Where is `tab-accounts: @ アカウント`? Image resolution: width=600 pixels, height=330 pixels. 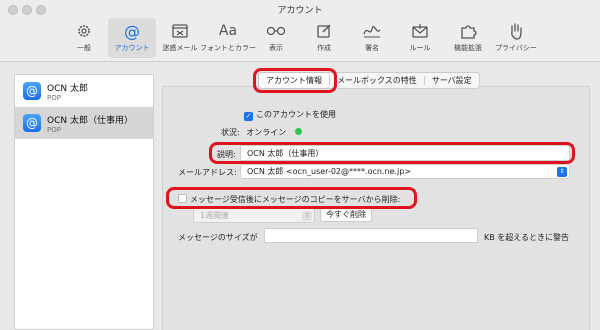 tab-accounts: @ アカウント is located at coordinates (132, 38).